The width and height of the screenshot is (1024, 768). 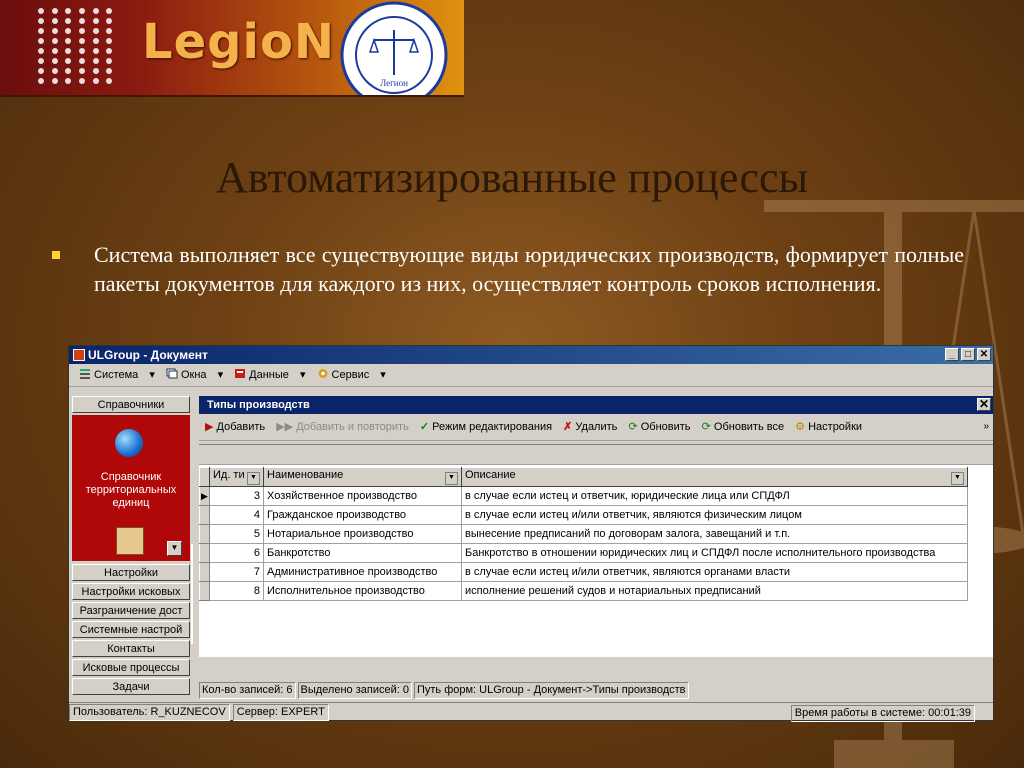 I want to click on delete-icon: ✗, so click(x=568, y=427).